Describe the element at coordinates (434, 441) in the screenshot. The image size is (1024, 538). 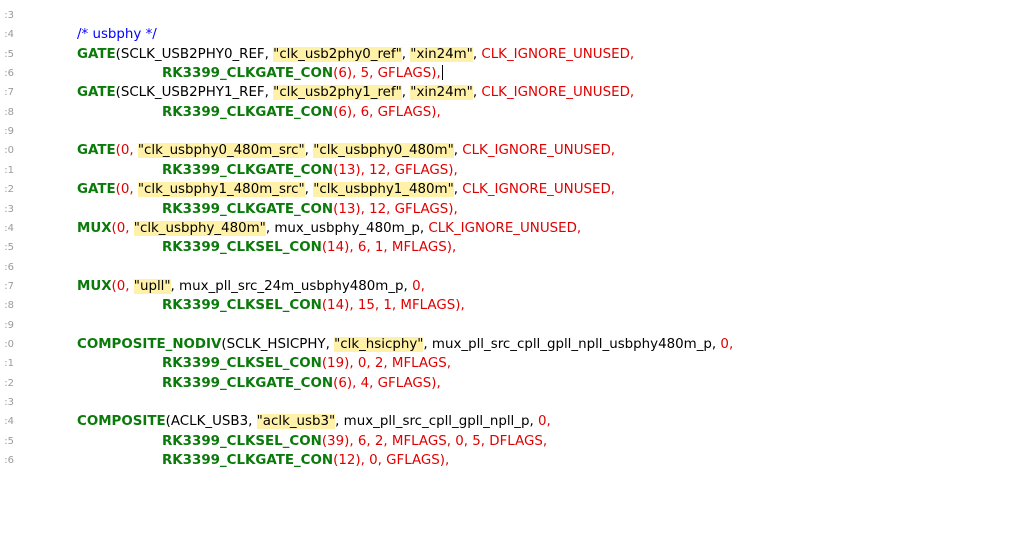
I see `code-token: (39), 6, 2, MFLAGS, 0, 5, DFLAGS,` at that location.